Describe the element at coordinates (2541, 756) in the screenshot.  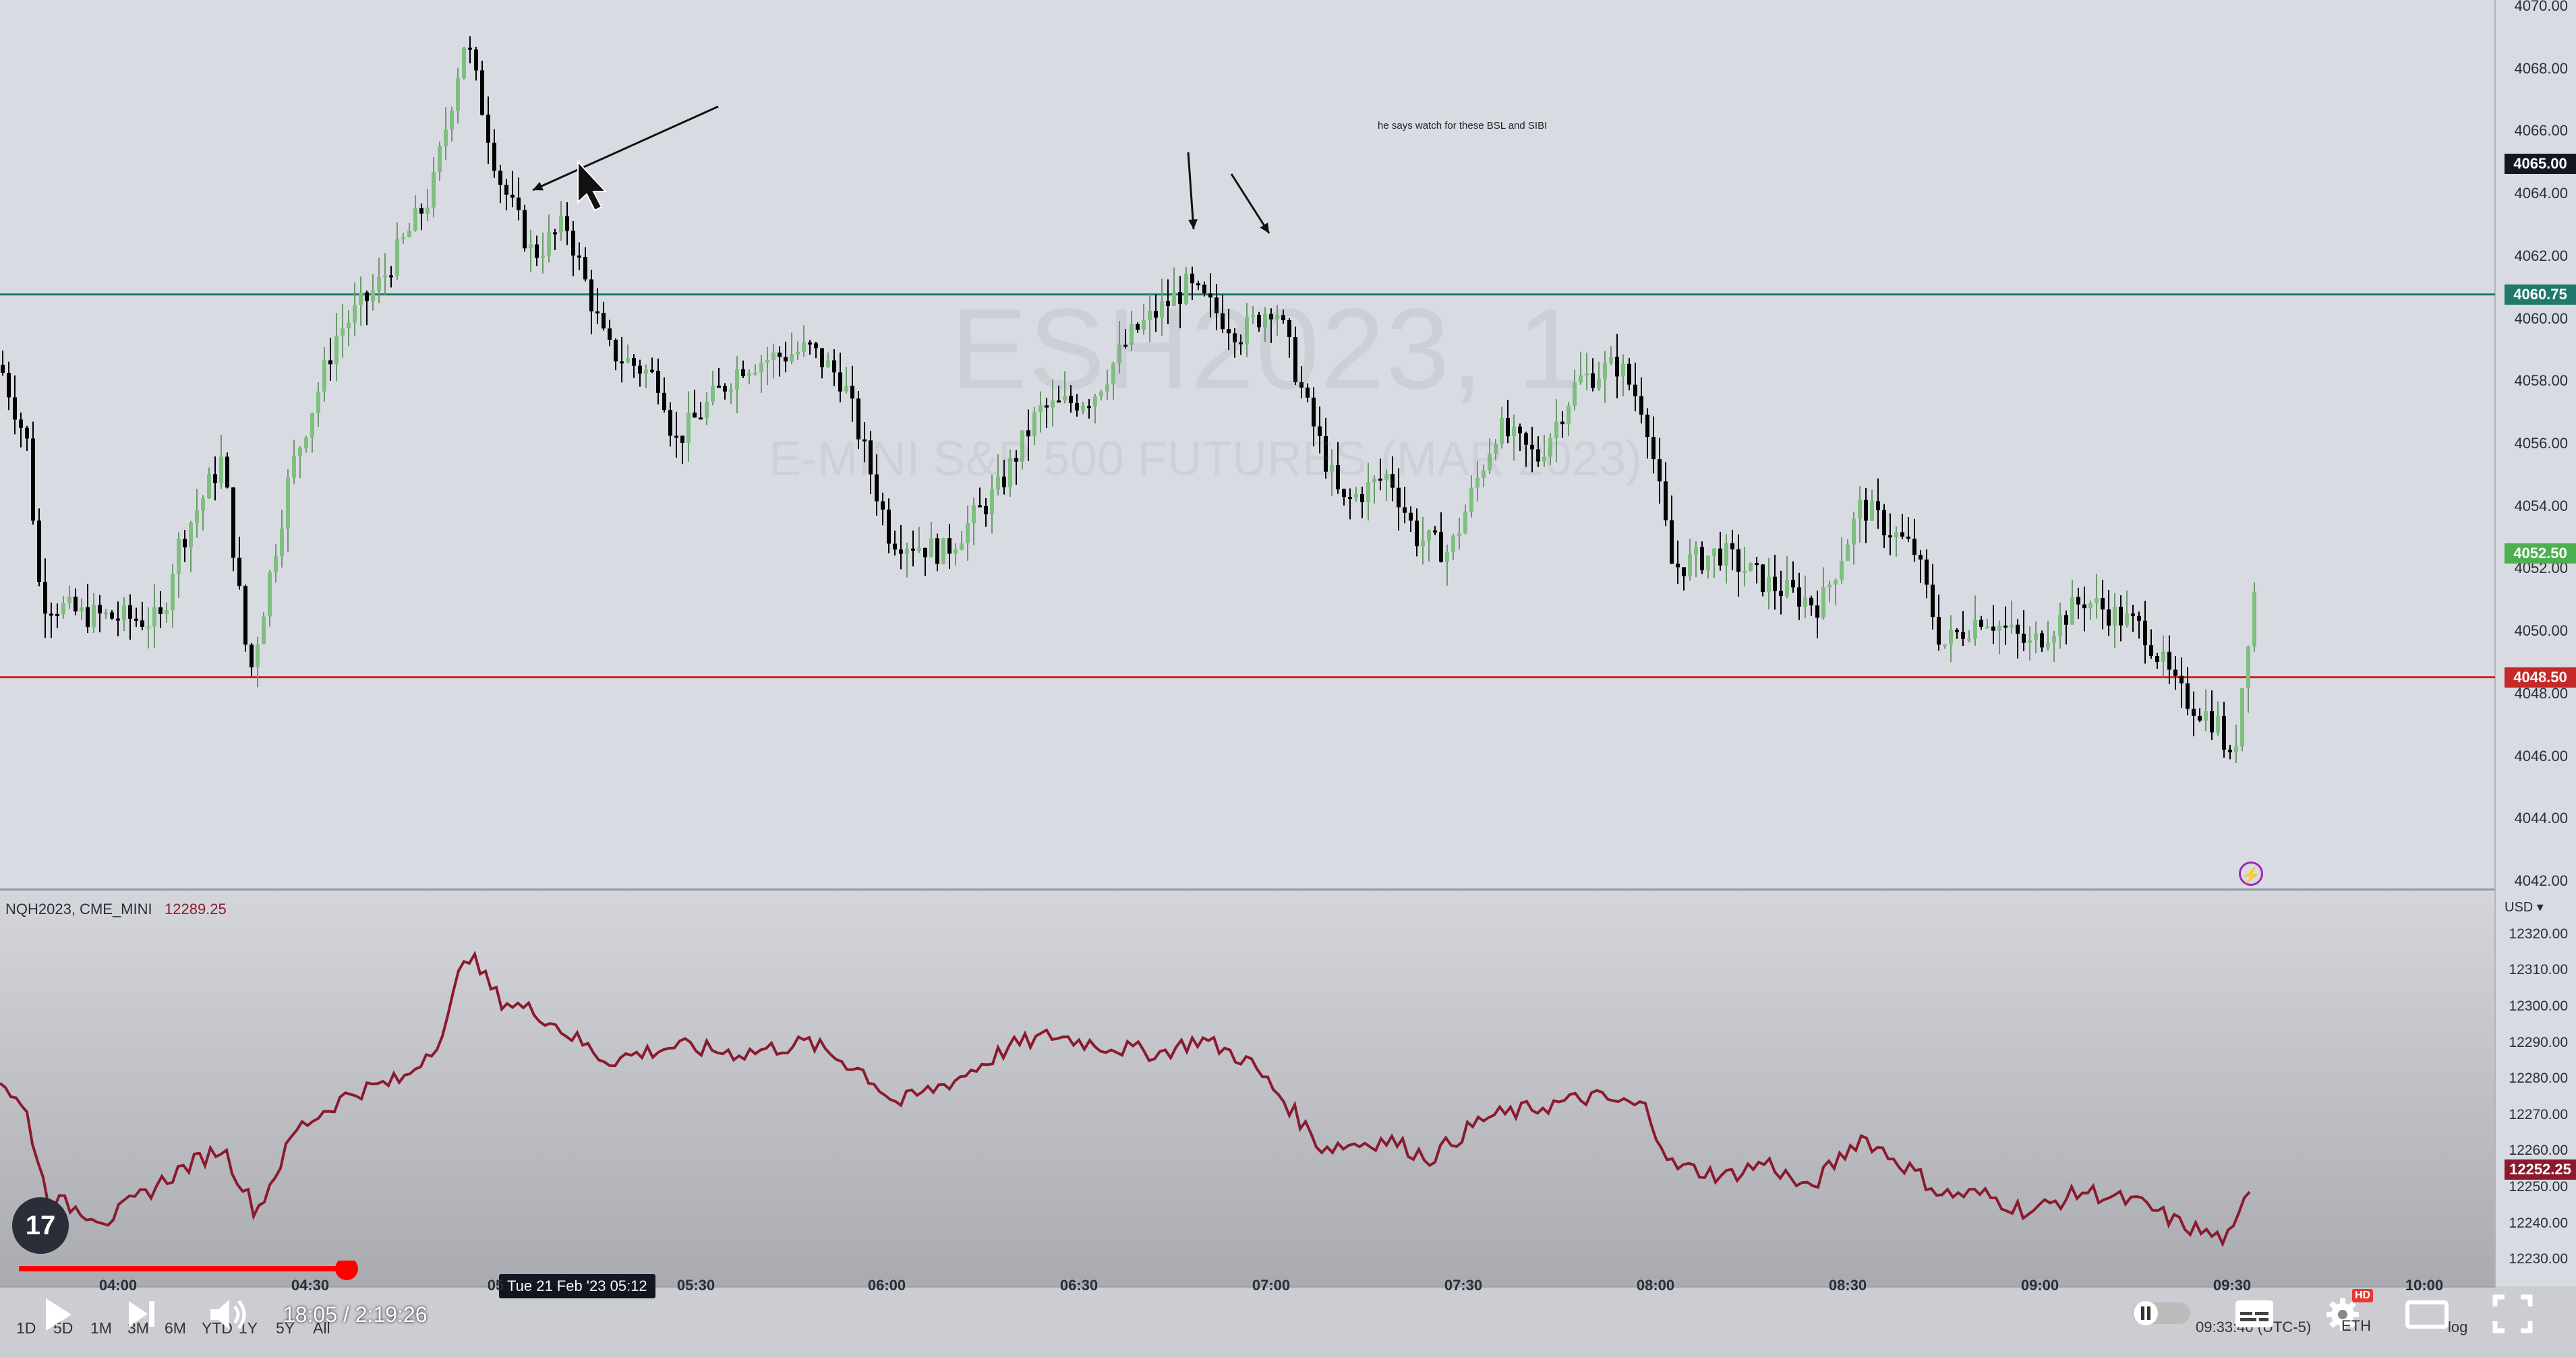
I see `price-axis-label: 4046.00` at that location.